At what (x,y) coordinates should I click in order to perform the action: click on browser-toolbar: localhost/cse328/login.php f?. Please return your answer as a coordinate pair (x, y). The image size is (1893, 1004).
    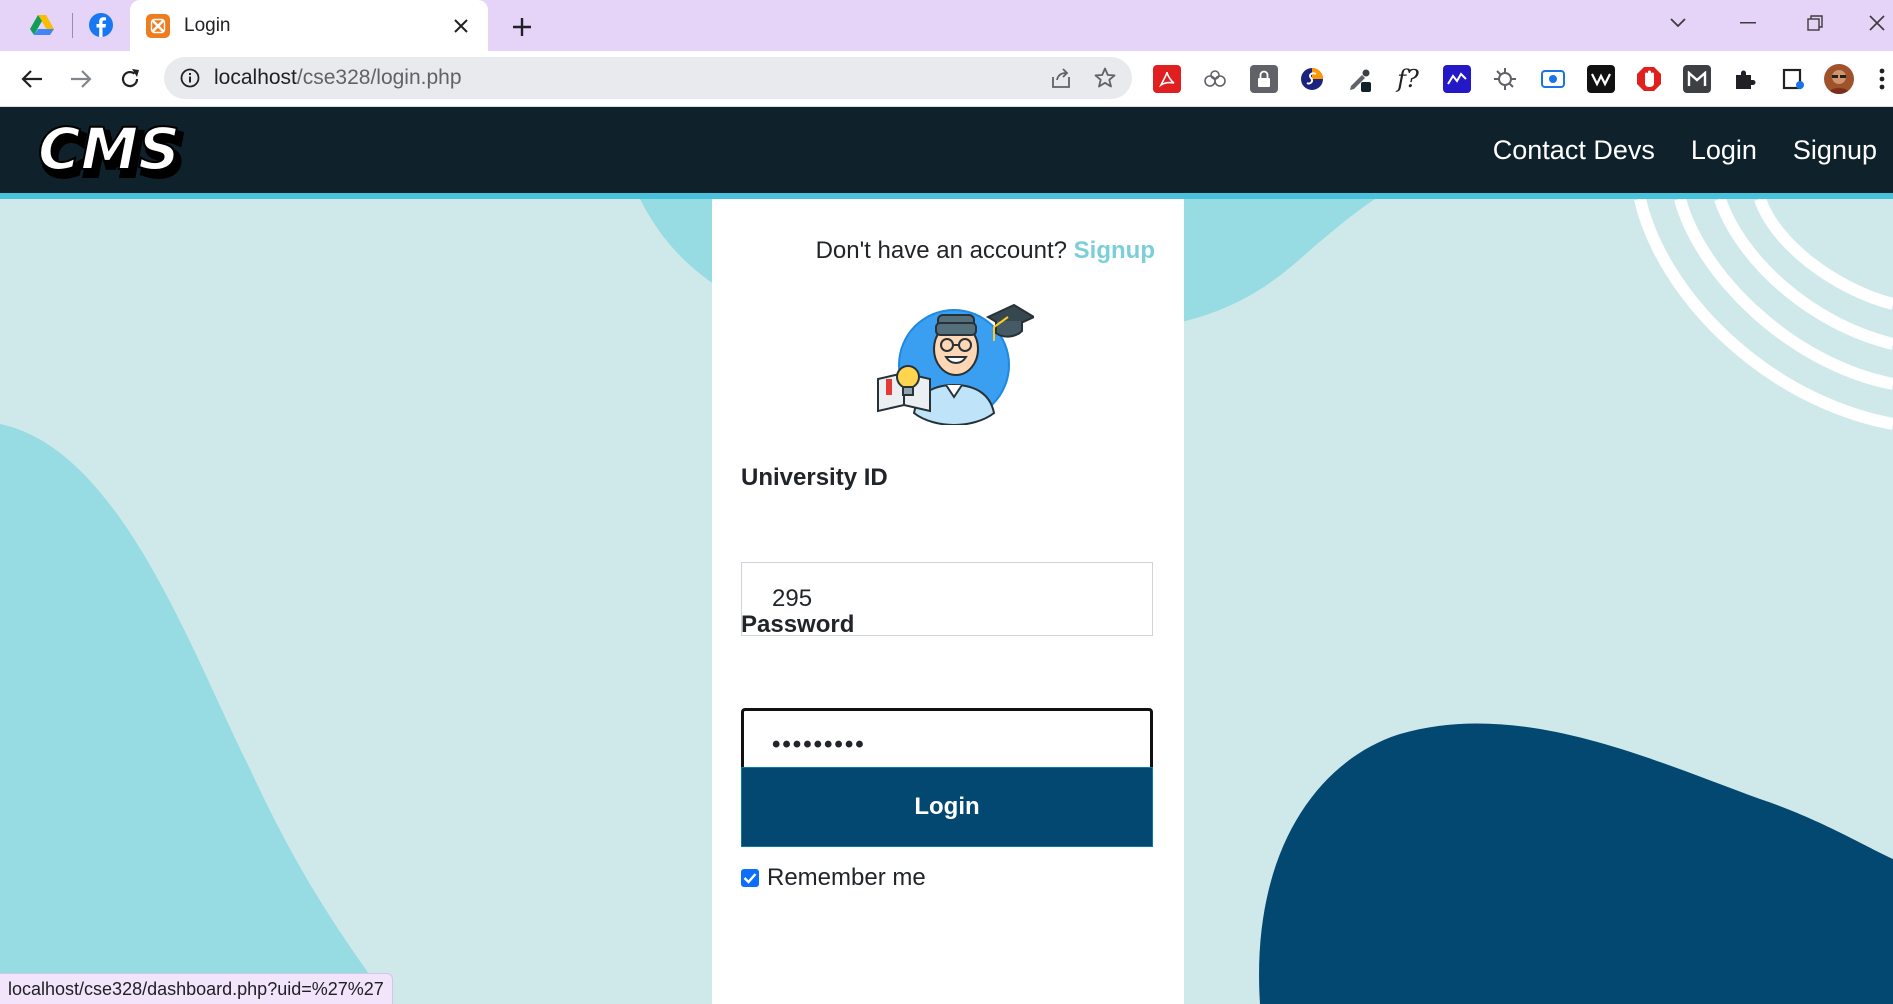
    Looking at the image, I should click on (946, 79).